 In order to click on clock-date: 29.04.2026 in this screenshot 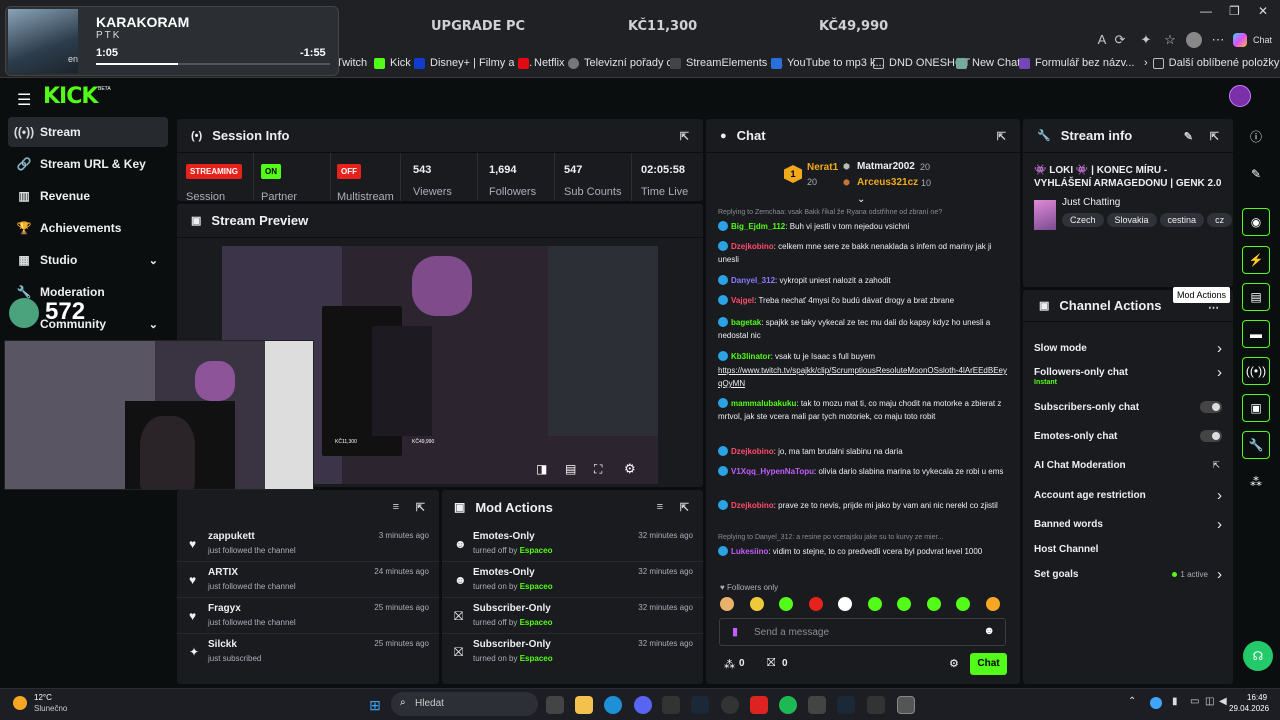, I will do `click(1249, 708)`.